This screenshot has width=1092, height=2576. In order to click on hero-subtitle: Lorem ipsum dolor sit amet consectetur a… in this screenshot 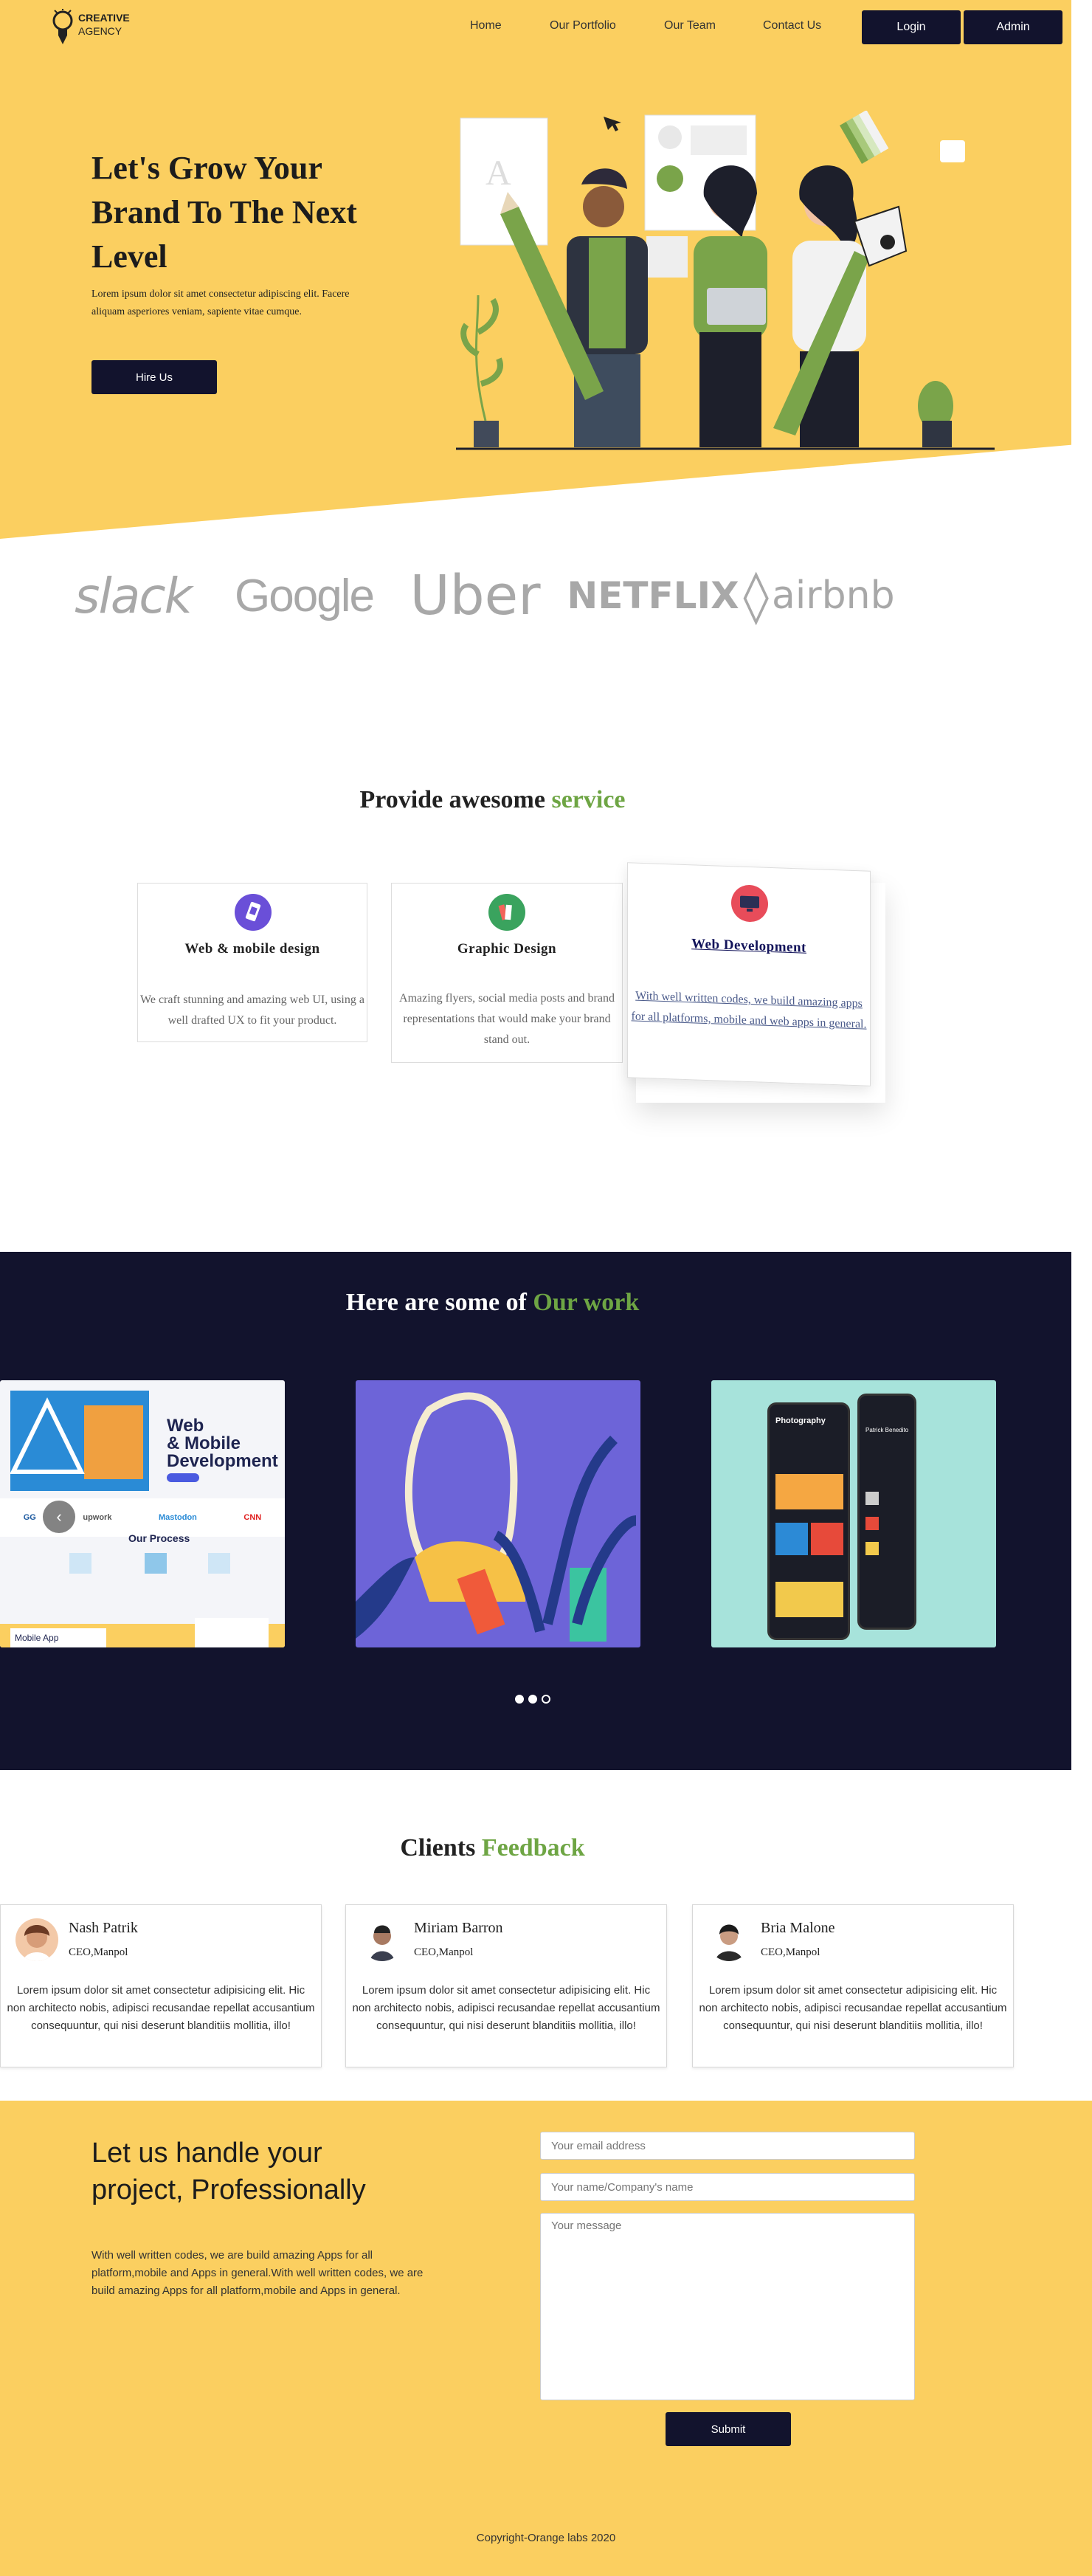, I will do `click(221, 303)`.